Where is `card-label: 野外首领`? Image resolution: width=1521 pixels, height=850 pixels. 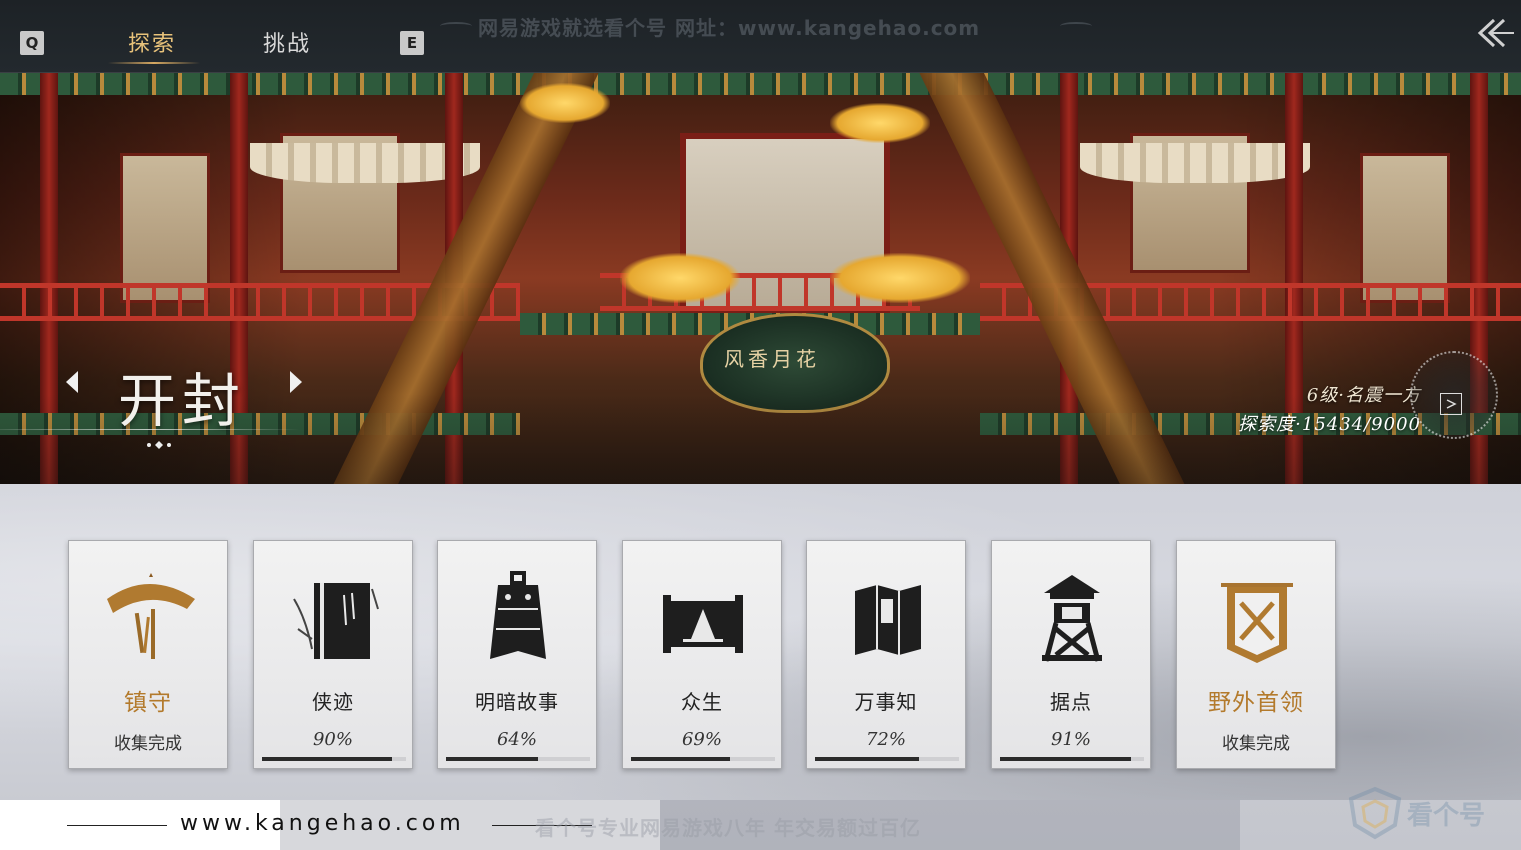
card-label: 野外首领 is located at coordinates (1256, 703).